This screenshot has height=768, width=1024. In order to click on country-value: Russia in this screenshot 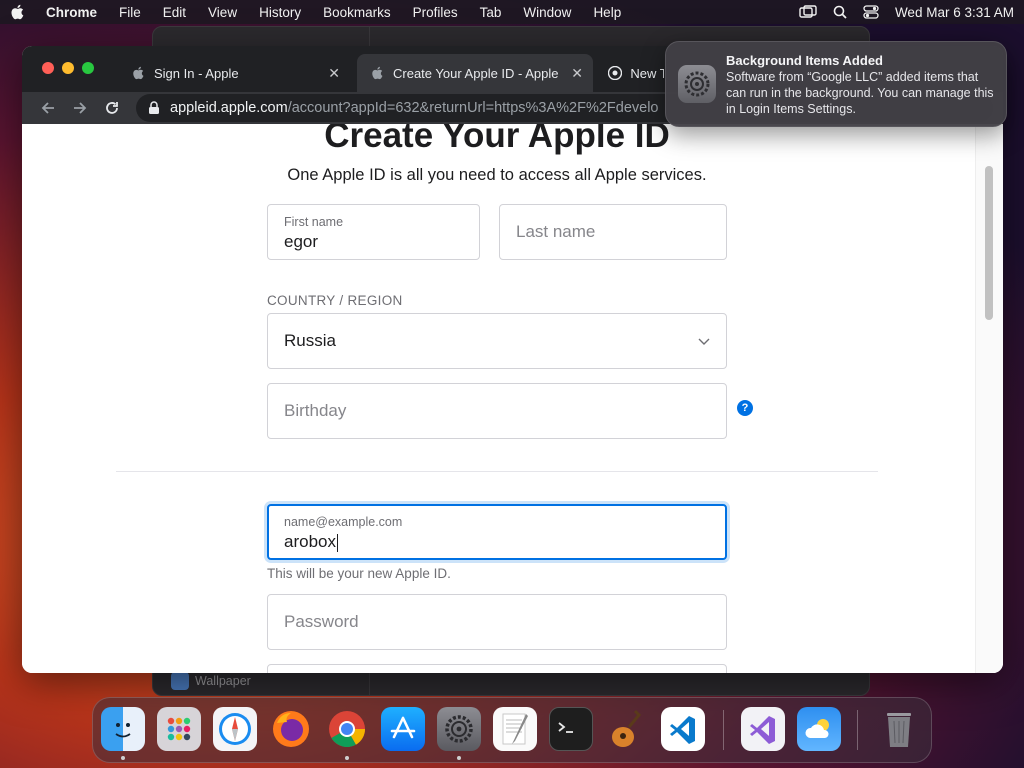, I will do `click(310, 340)`.